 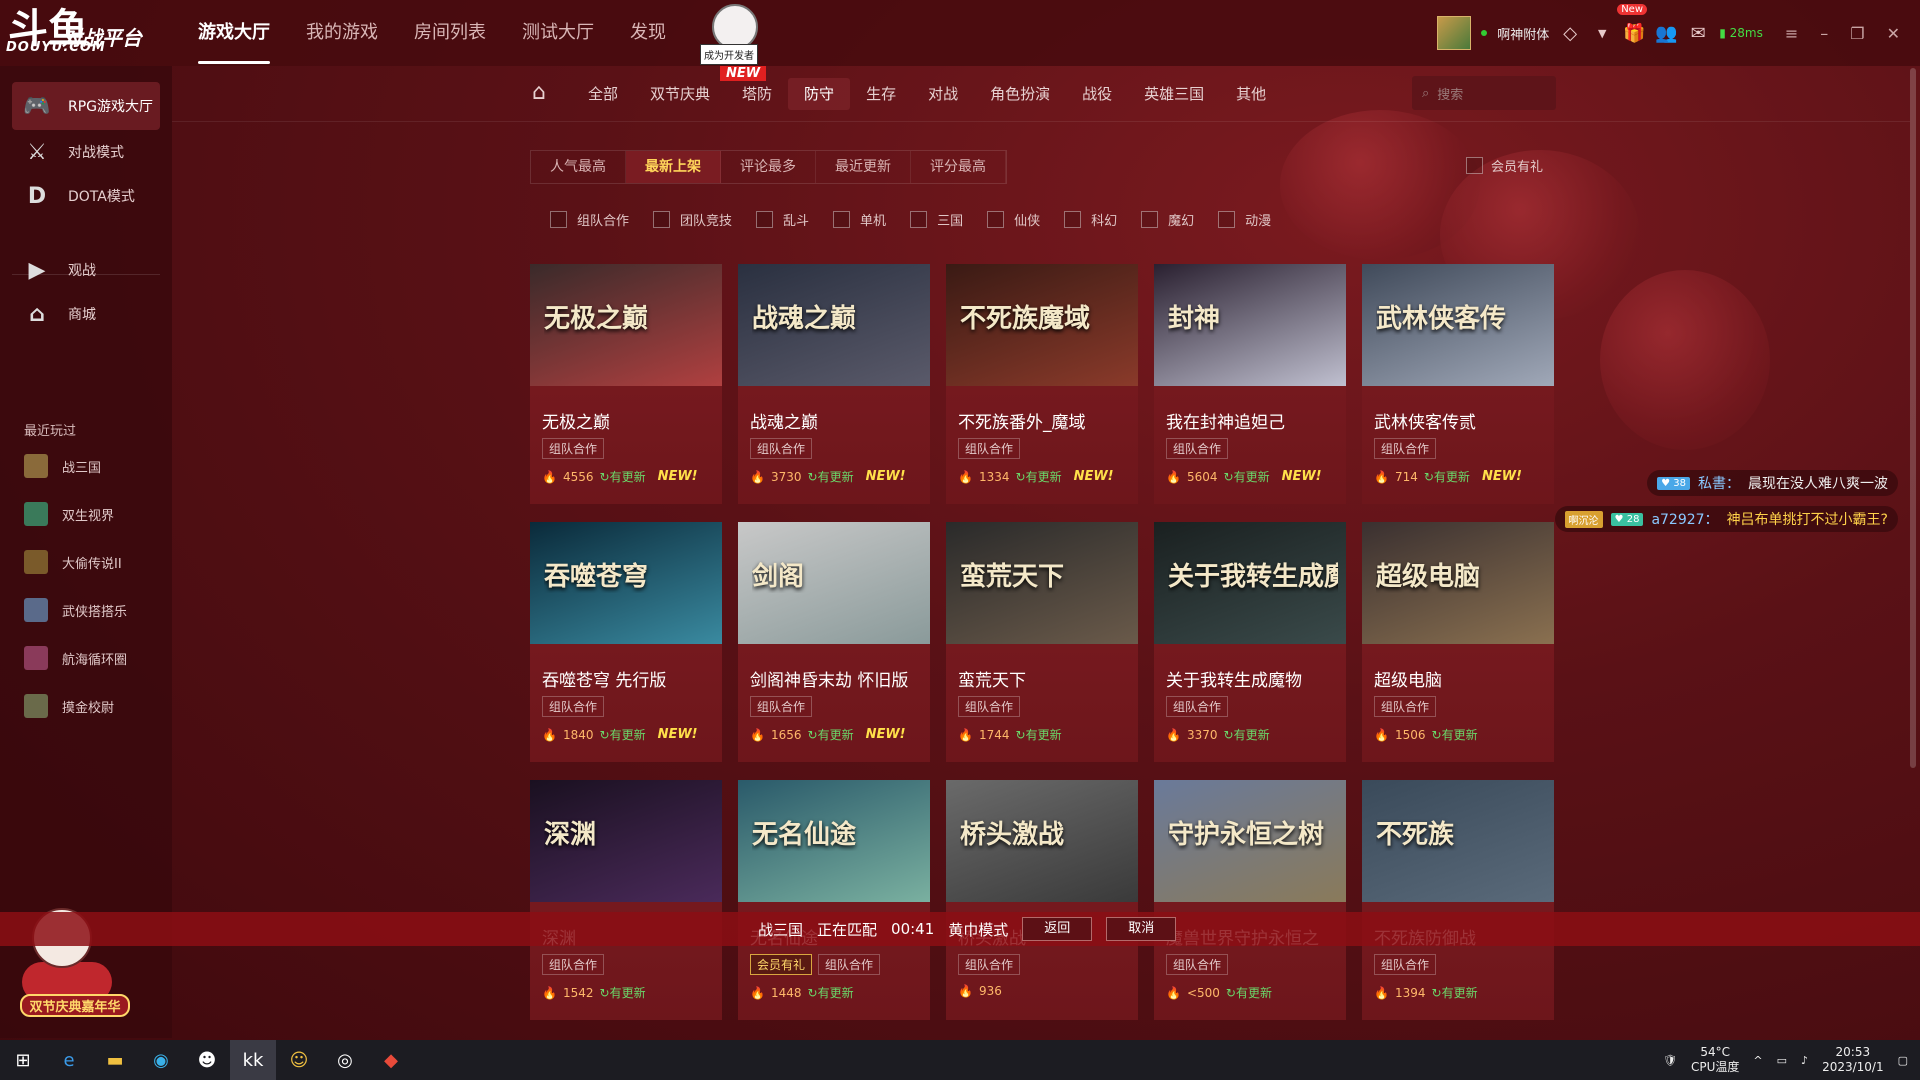 I want to click on game-card: 守护永恒之树魔兽世界守护永恒之组队合作🔥<500↻有更新, so click(x=1250, y=900).